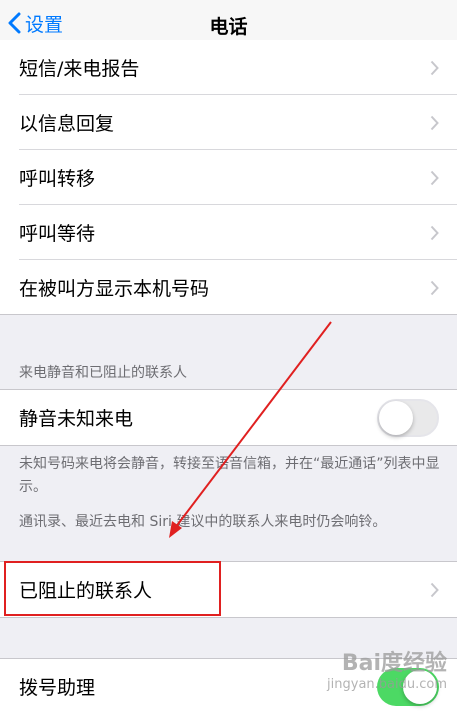 This screenshot has height=714, width=457. What do you see at coordinates (57, 179) in the screenshot?
I see `settings-item-label: 呼叫转移` at bounding box center [57, 179].